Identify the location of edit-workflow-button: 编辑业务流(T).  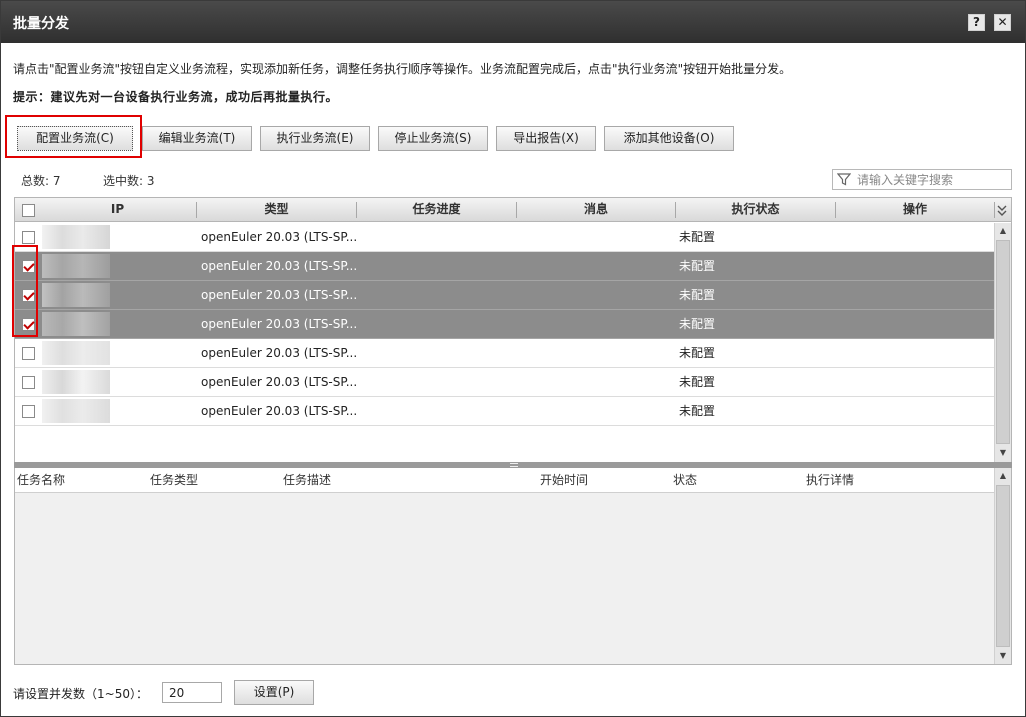
(197, 138).